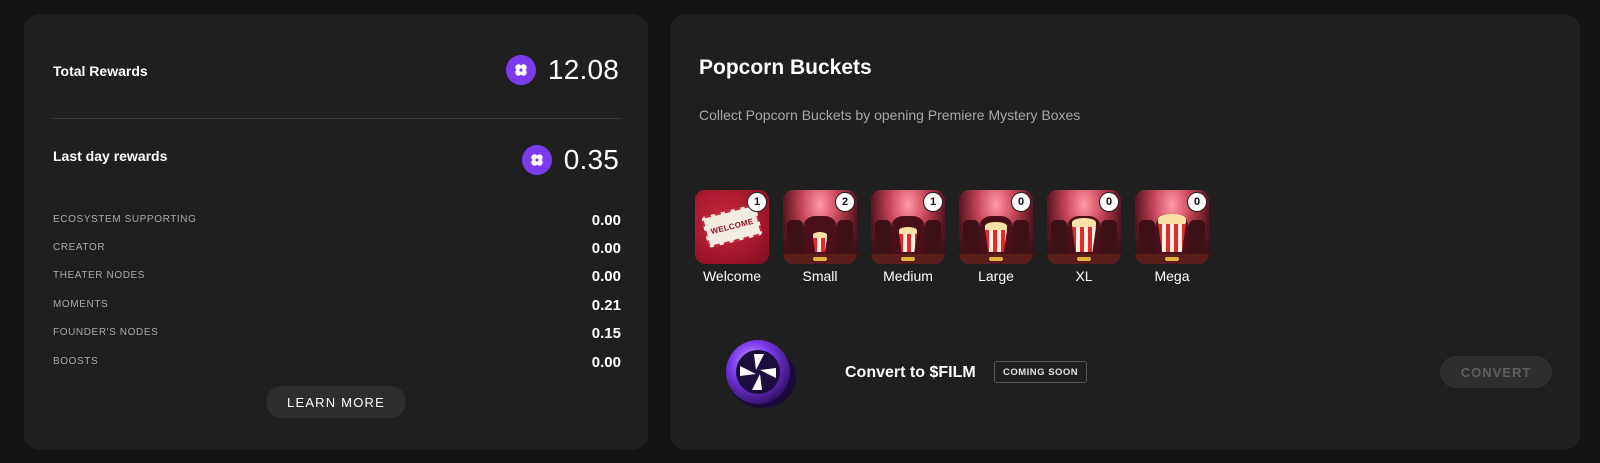 The width and height of the screenshot is (1600, 463). Describe the element at coordinates (996, 227) in the screenshot. I see `large-popcorn-icon: 0` at that location.